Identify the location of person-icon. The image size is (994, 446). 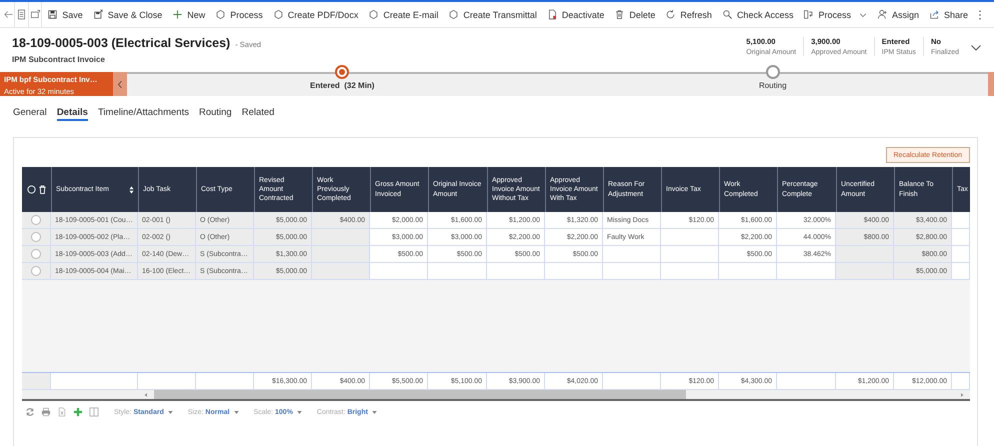
(882, 14).